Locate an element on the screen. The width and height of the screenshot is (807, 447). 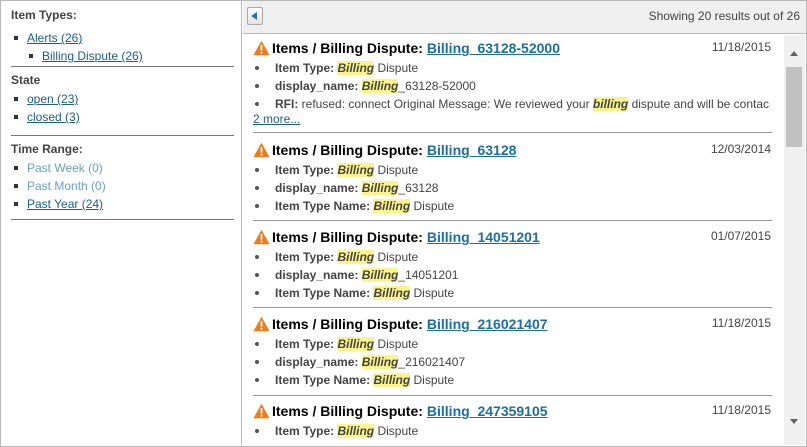
result-link: Billing_247359105 is located at coordinates (487, 411).